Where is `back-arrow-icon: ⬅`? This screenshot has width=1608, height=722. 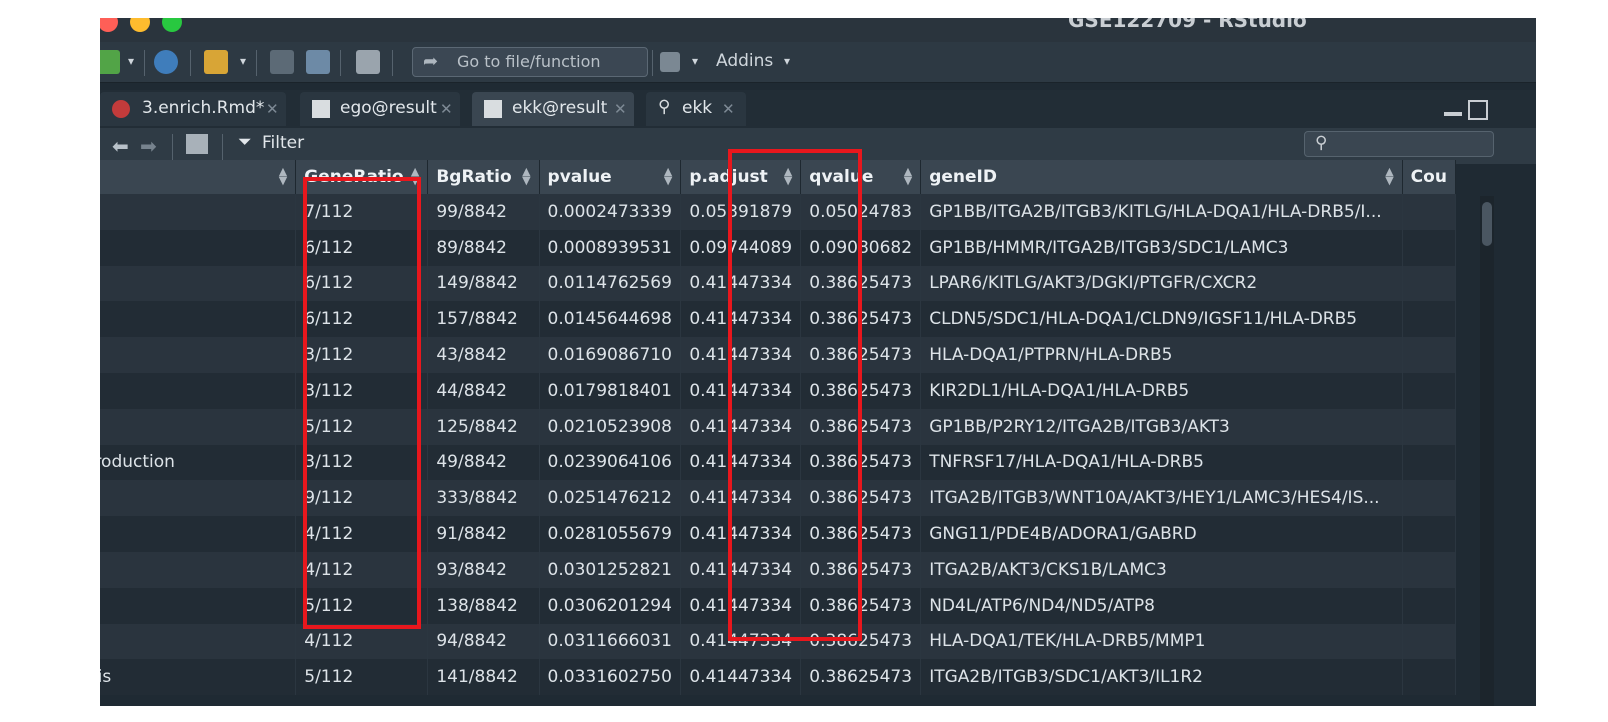
back-arrow-icon: ⬅ is located at coordinates (120, 146).